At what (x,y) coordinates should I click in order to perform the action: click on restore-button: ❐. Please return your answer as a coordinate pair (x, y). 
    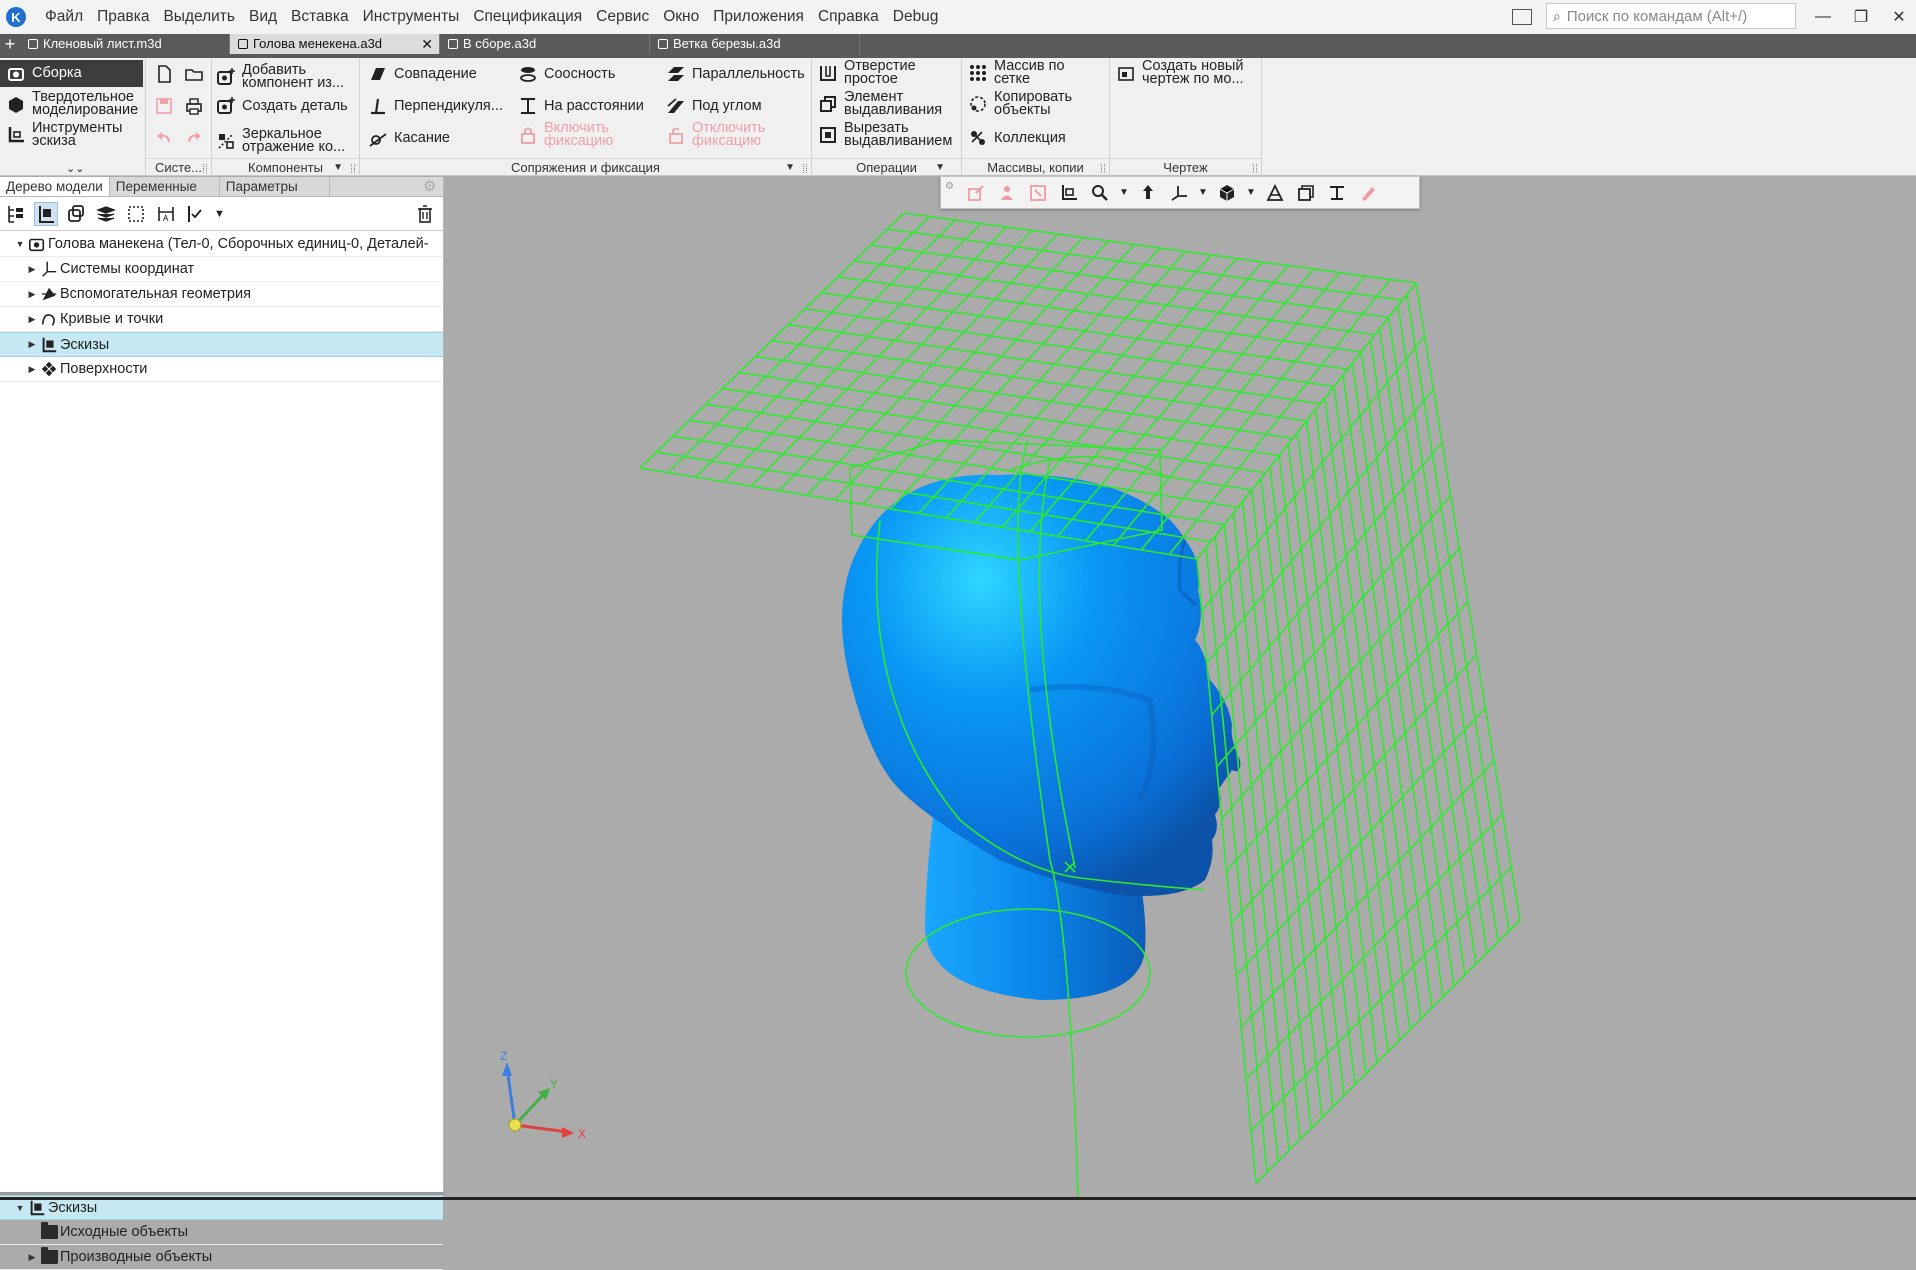
    Looking at the image, I should click on (1861, 17).